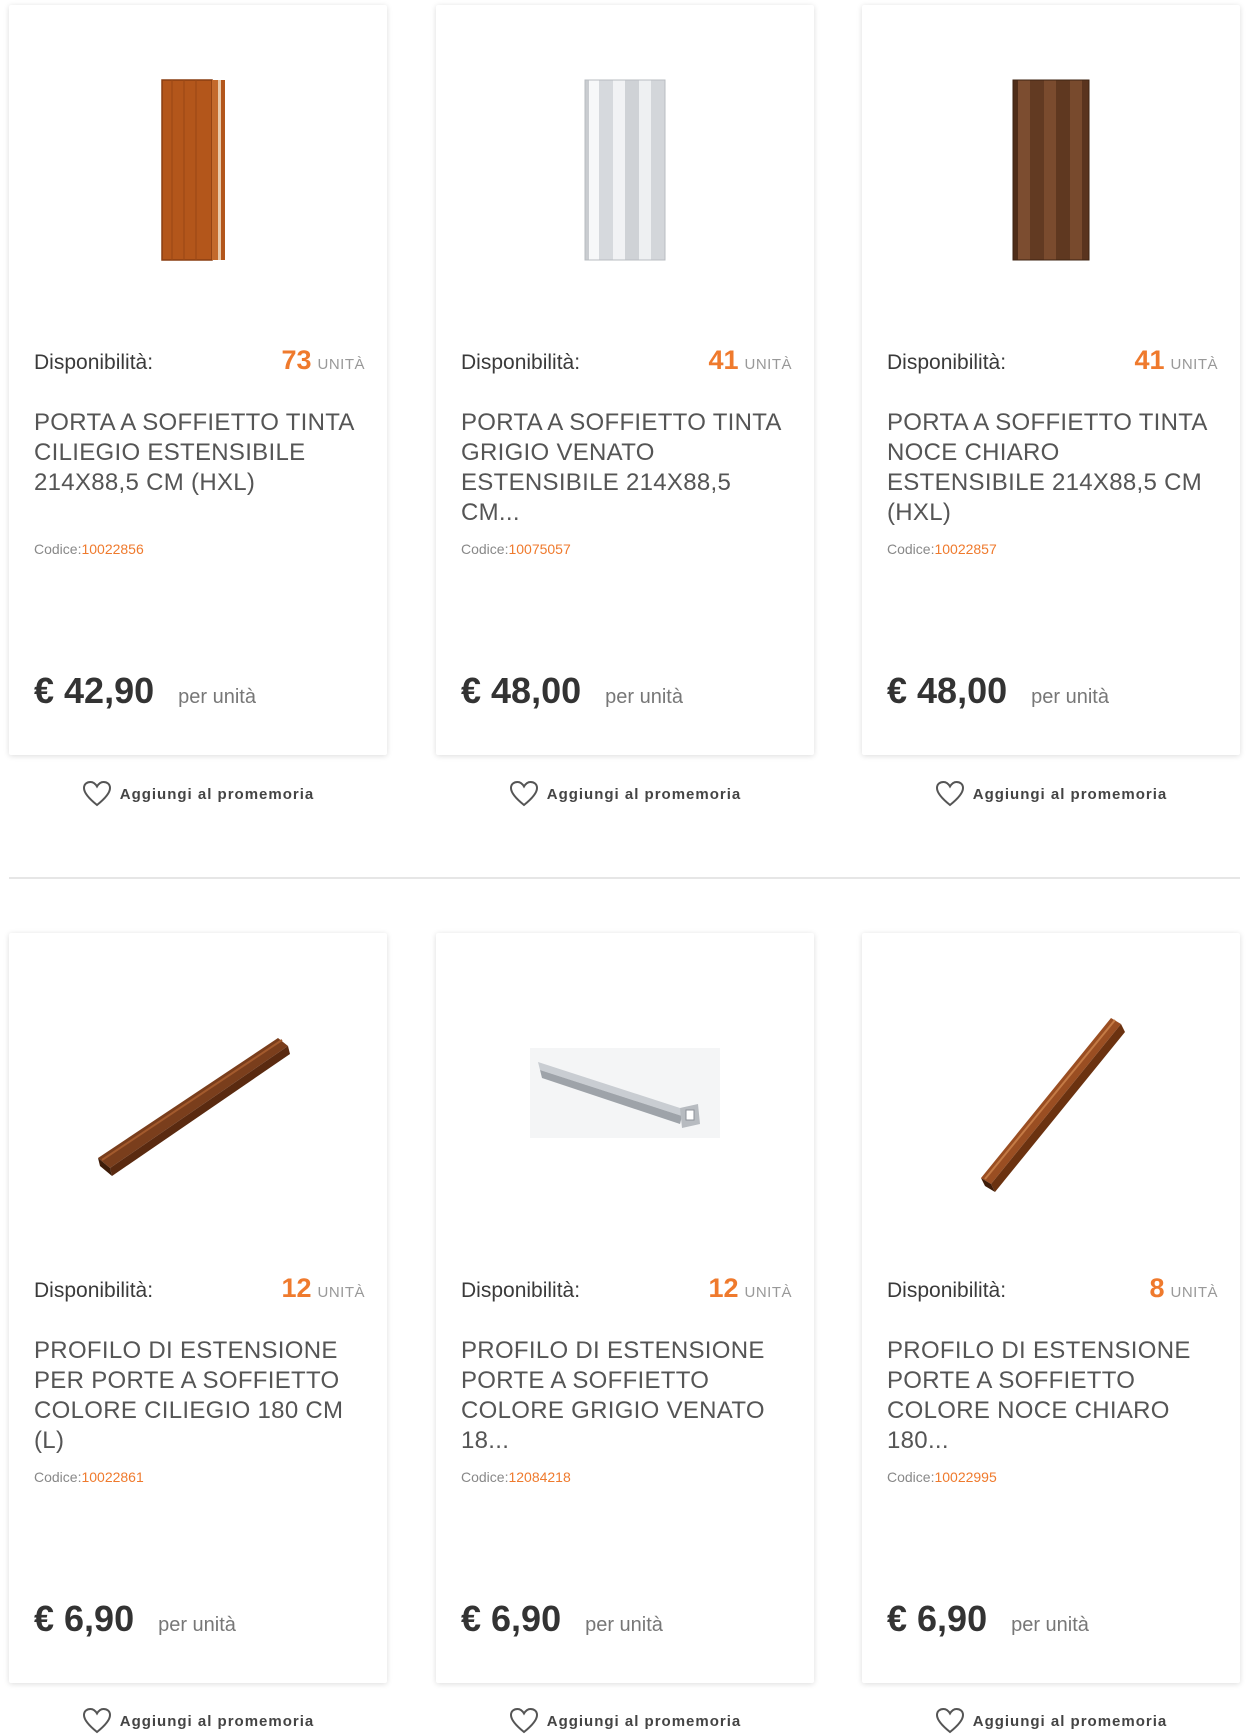 The width and height of the screenshot is (1250, 1735). Describe the element at coordinates (624, 878) in the screenshot. I see `row-divider` at that location.